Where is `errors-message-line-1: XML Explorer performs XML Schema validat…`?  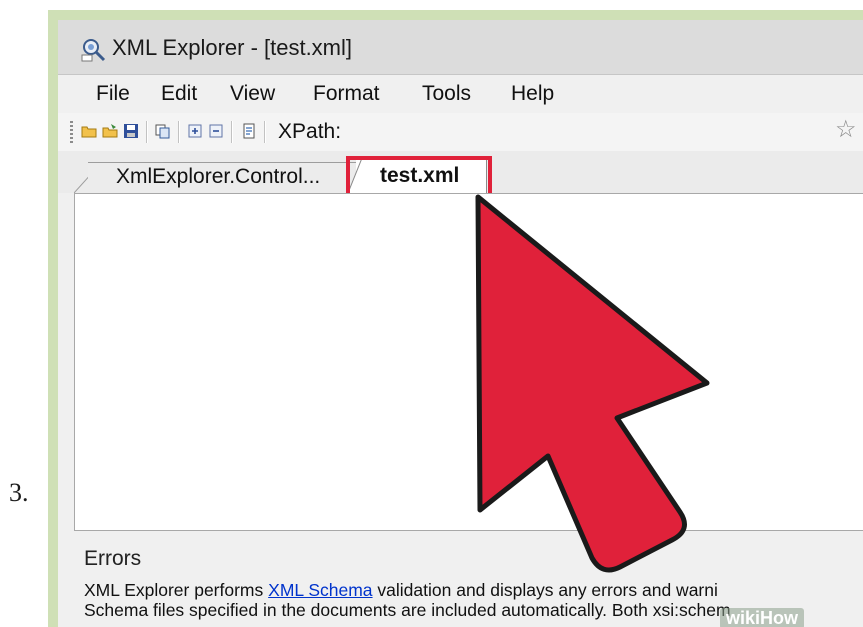
errors-message-line-1: XML Explorer performs XML Schema validat… is located at coordinates (401, 590).